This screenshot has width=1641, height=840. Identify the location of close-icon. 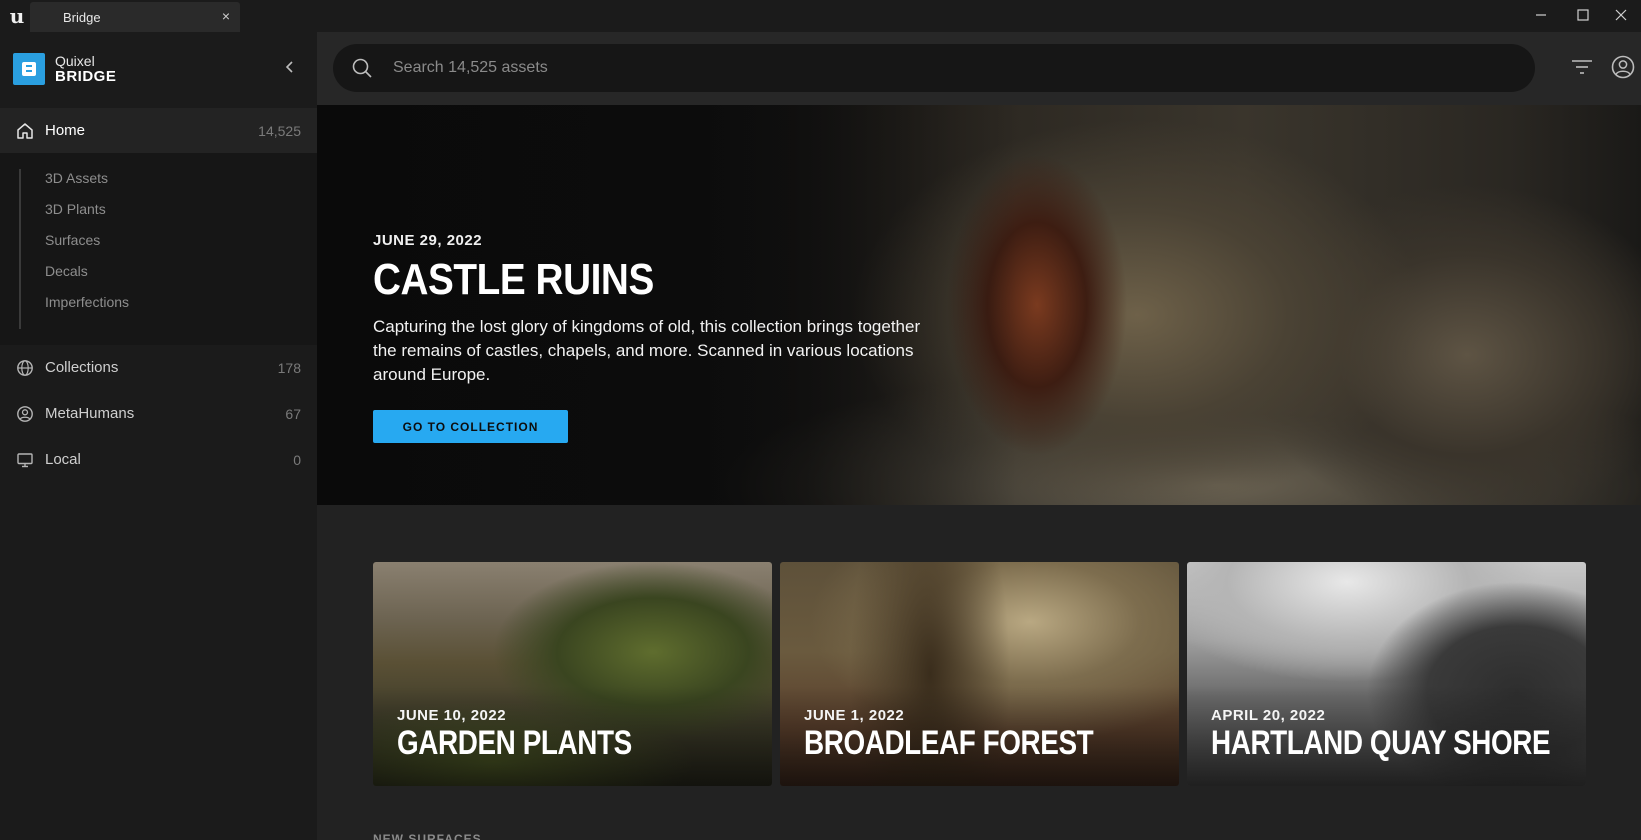
(1621, 15).